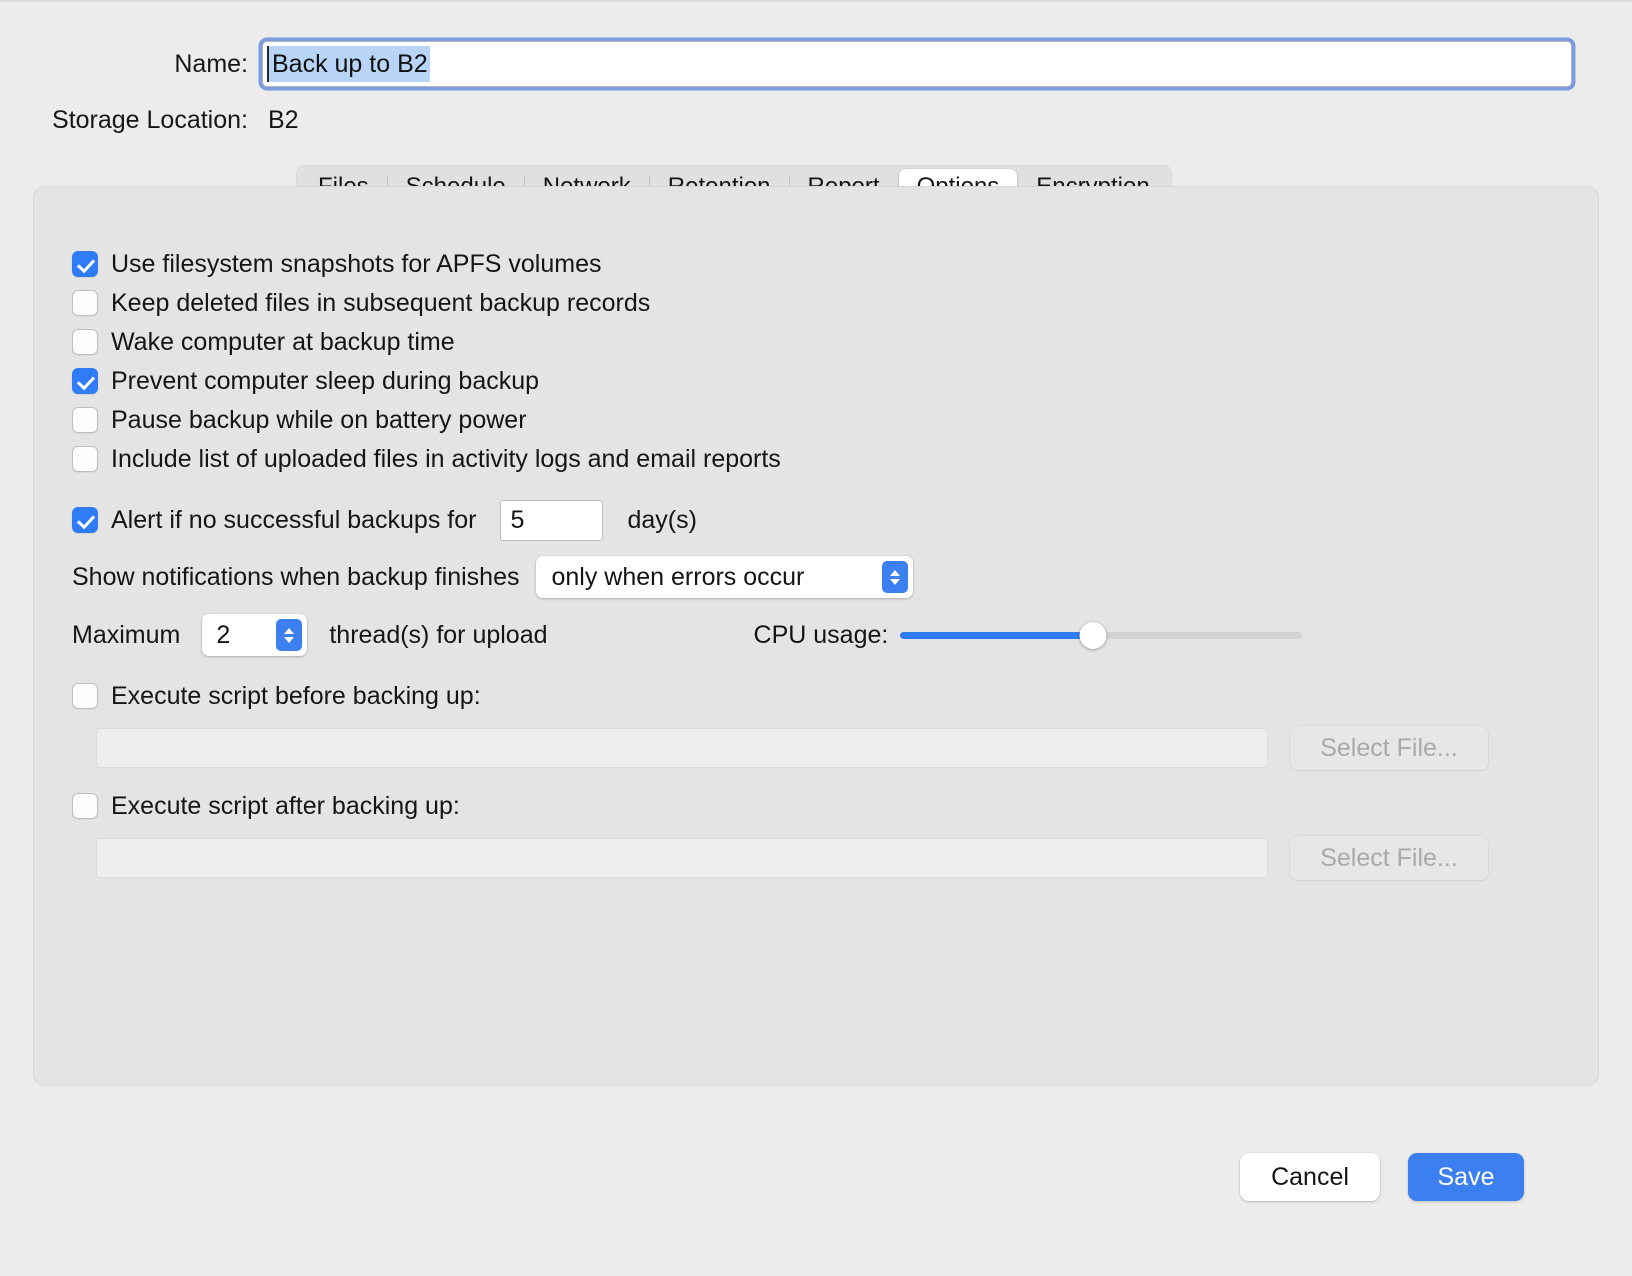  I want to click on checkbox-row-script-before: Execute script before backing up:, so click(812, 696).